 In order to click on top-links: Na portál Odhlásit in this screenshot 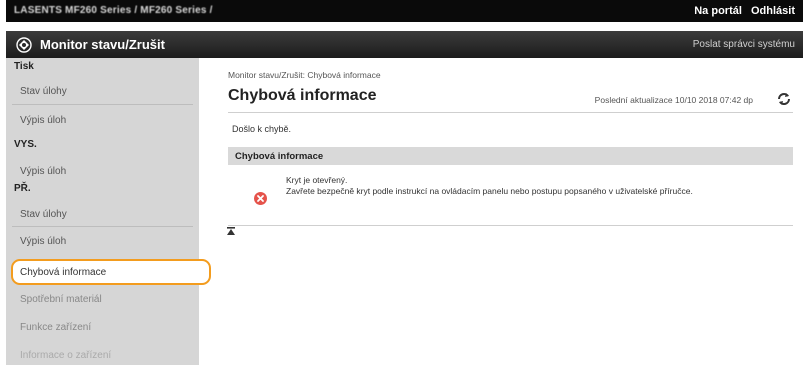, I will do `click(741, 11)`.